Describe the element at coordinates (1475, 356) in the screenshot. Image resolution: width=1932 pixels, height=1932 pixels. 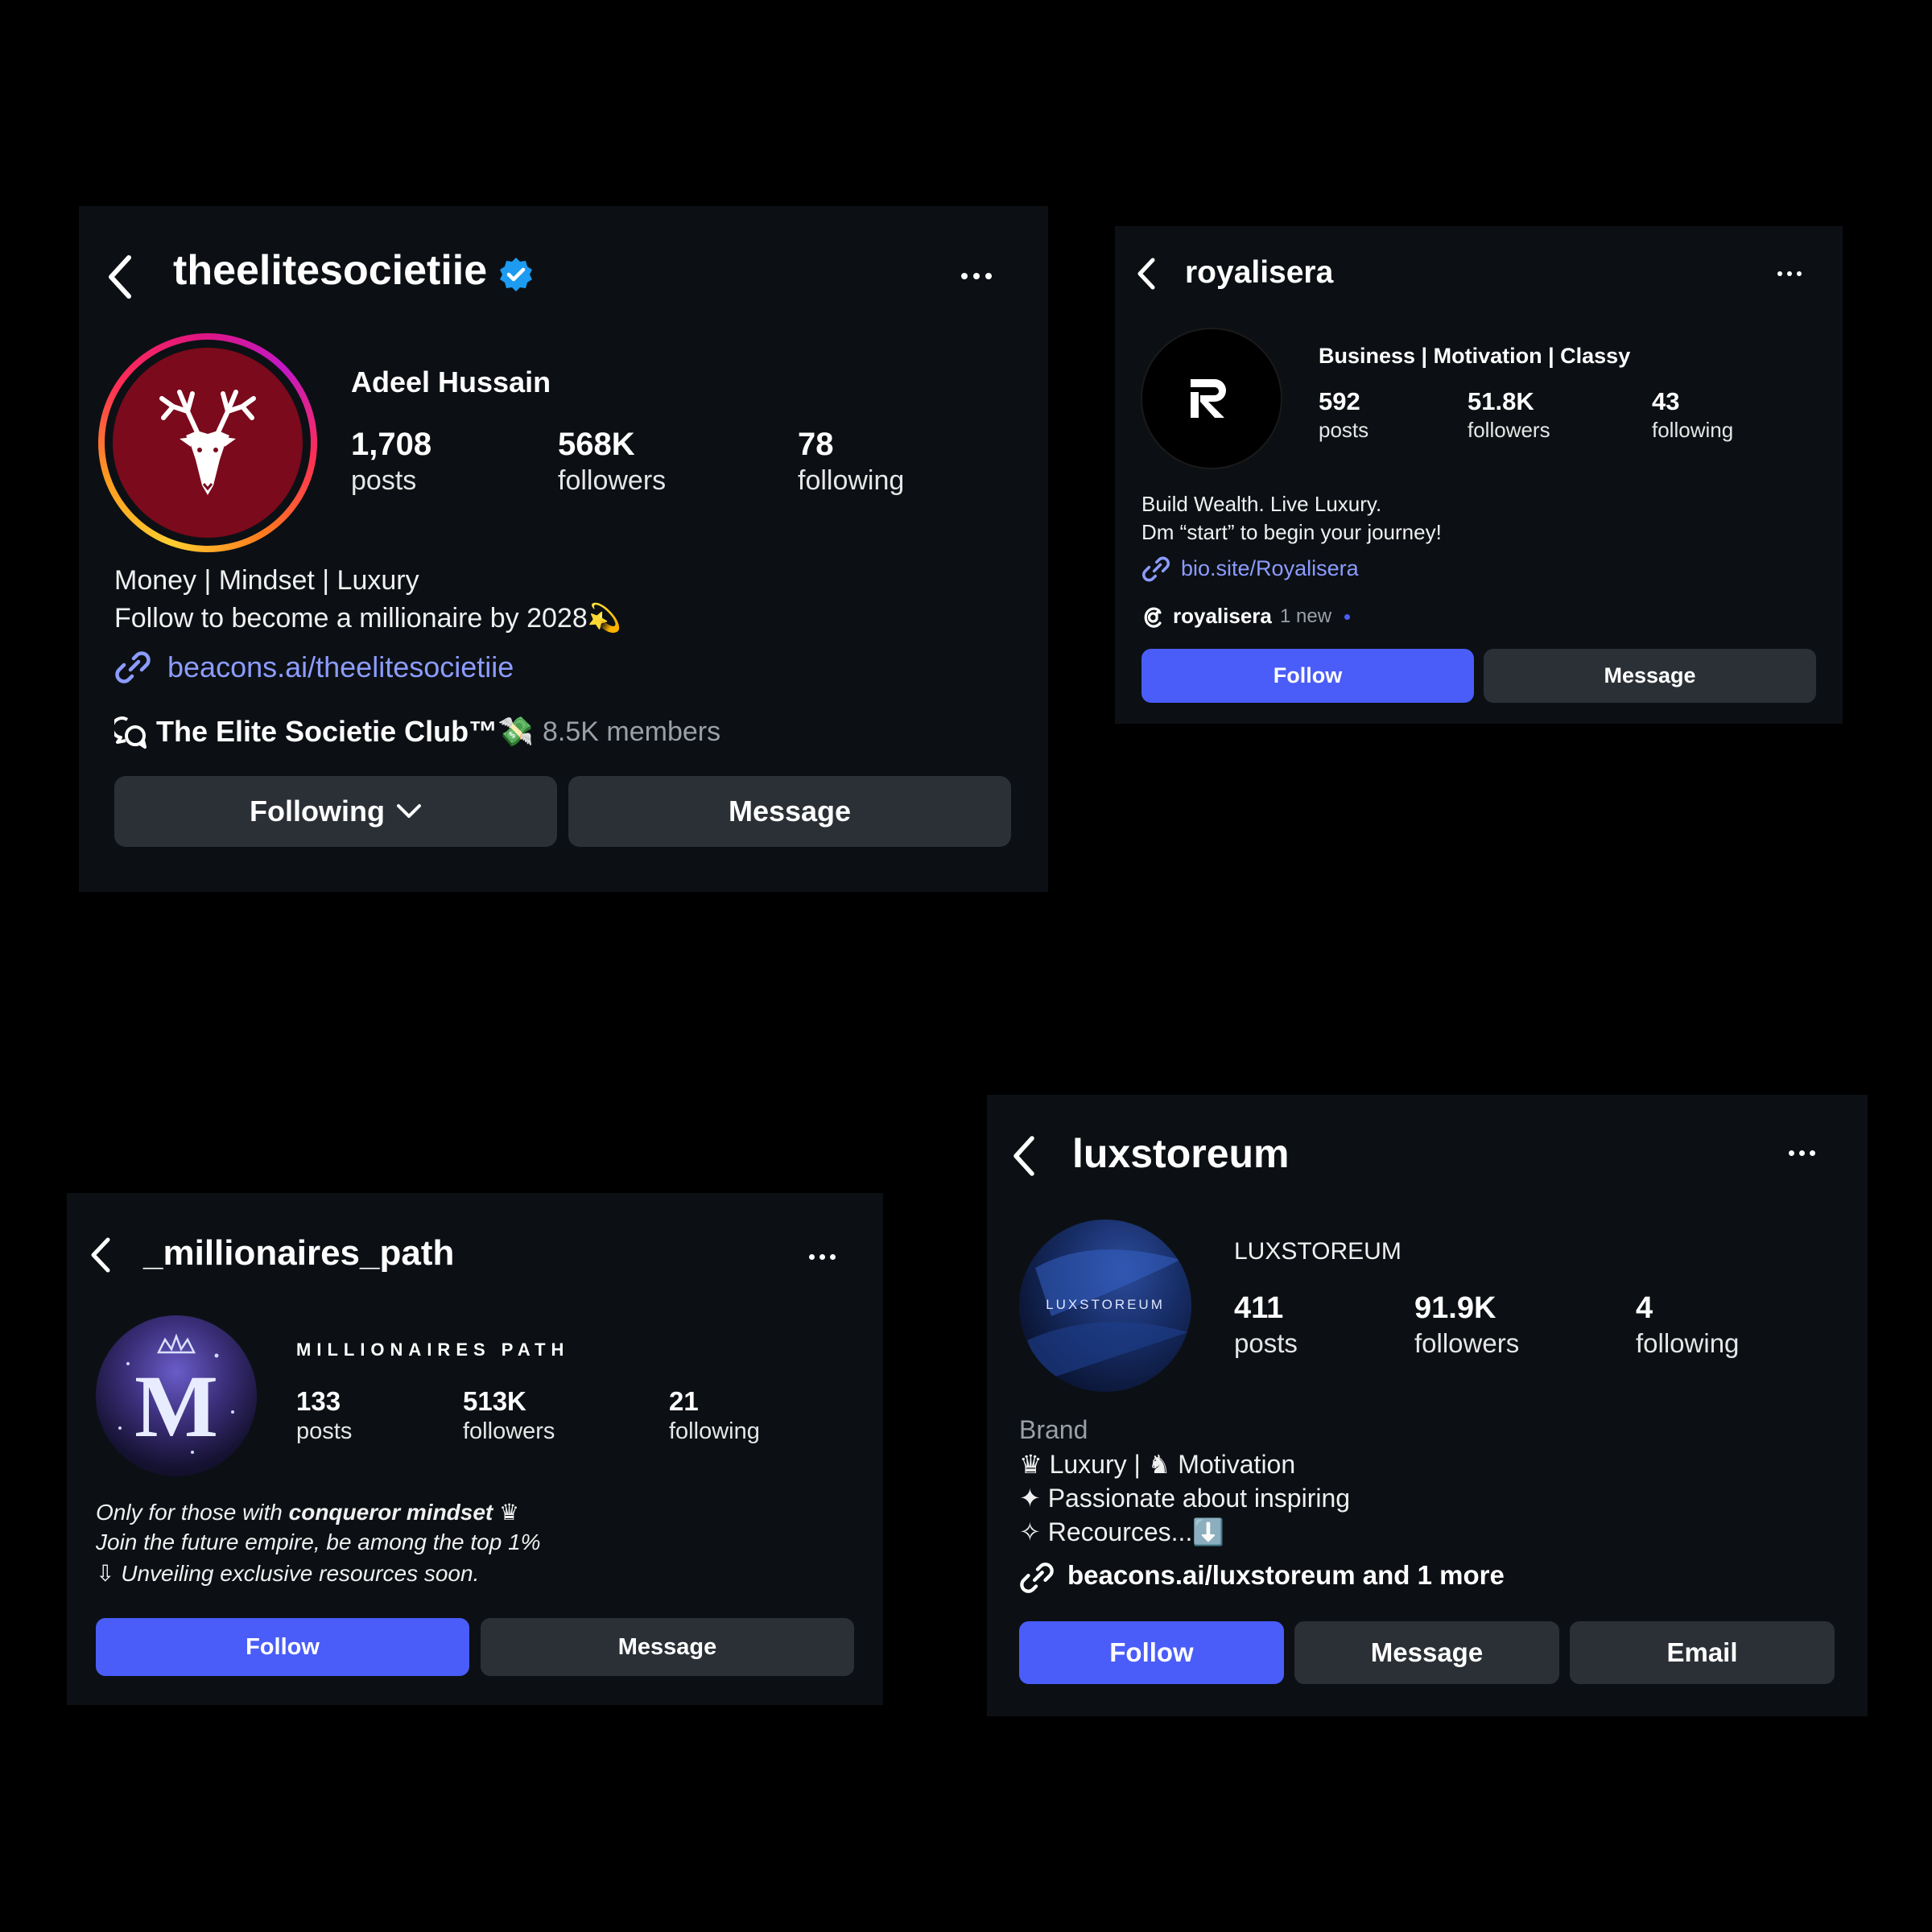
I see `display-name: Business | Motivation | Classy` at that location.